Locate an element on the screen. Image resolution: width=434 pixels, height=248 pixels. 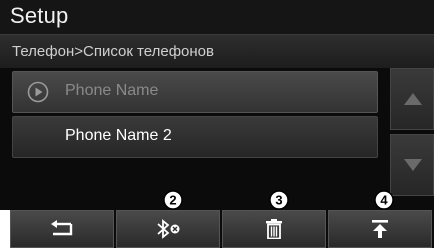
bluetooth-disconnect-icon is located at coordinates (168, 229).